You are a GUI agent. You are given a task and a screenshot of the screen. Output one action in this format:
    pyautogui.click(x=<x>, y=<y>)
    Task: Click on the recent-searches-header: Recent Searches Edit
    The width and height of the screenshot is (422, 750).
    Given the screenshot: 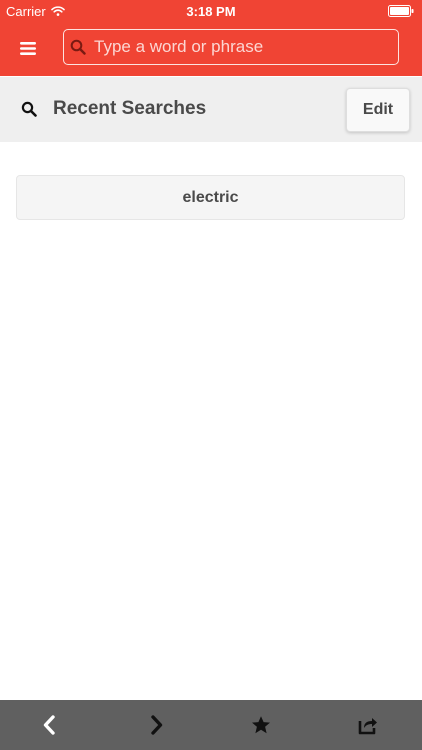 What is the action you would take?
    pyautogui.click(x=211, y=109)
    